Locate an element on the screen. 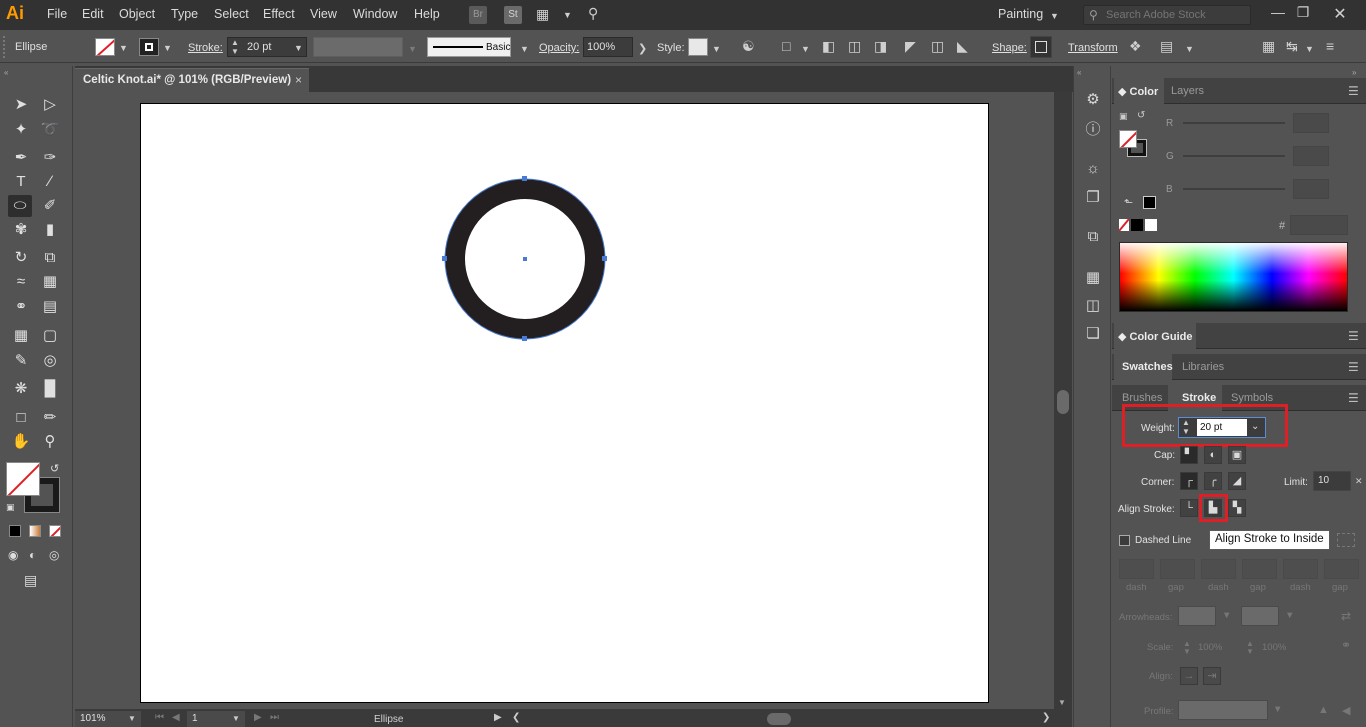 This screenshot has width=1366, height=727. butt-cap-icon: ▘ is located at coordinates (1189, 455).